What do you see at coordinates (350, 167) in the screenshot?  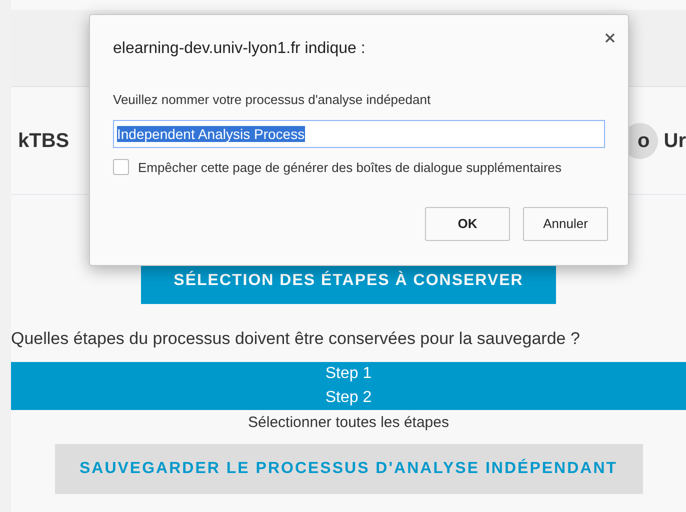 I see `checkbox-label: Empêcher cette page de générer des boîtes de dialogue supplémentaires` at bounding box center [350, 167].